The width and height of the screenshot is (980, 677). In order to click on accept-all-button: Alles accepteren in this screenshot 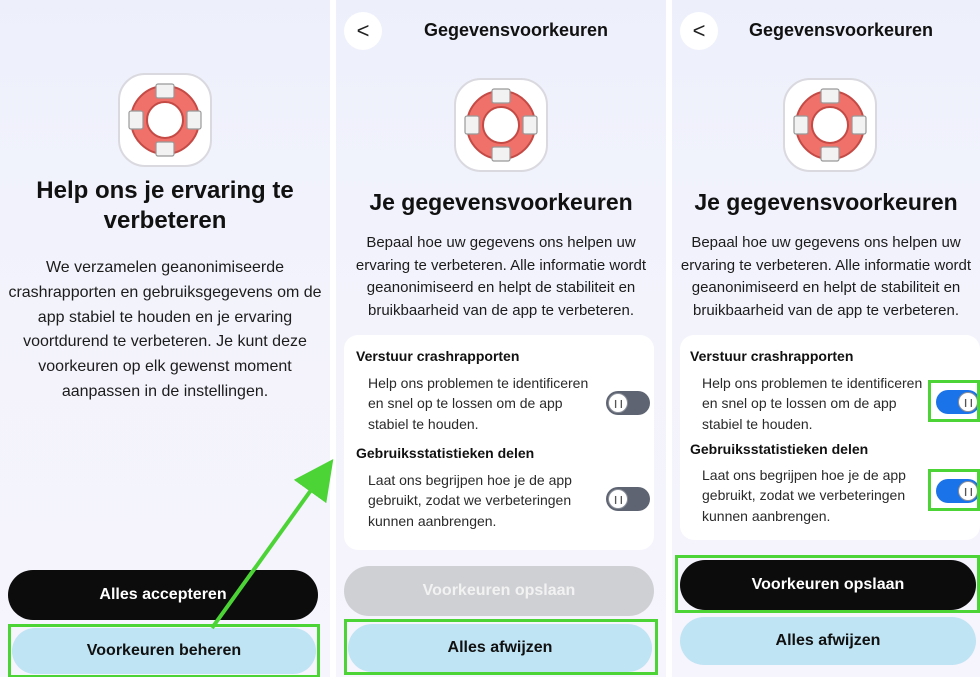, I will do `click(163, 595)`.